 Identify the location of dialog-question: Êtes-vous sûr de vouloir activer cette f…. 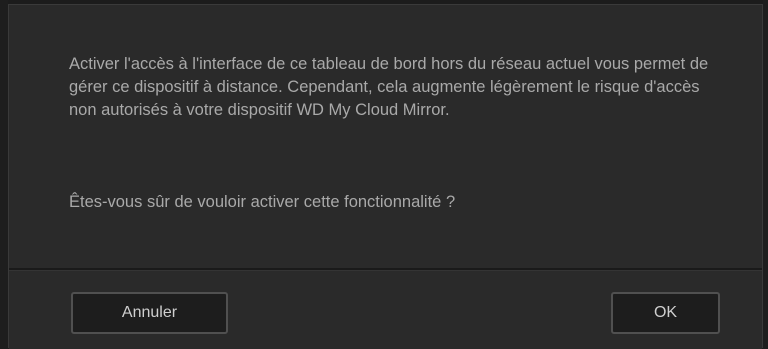
(262, 202).